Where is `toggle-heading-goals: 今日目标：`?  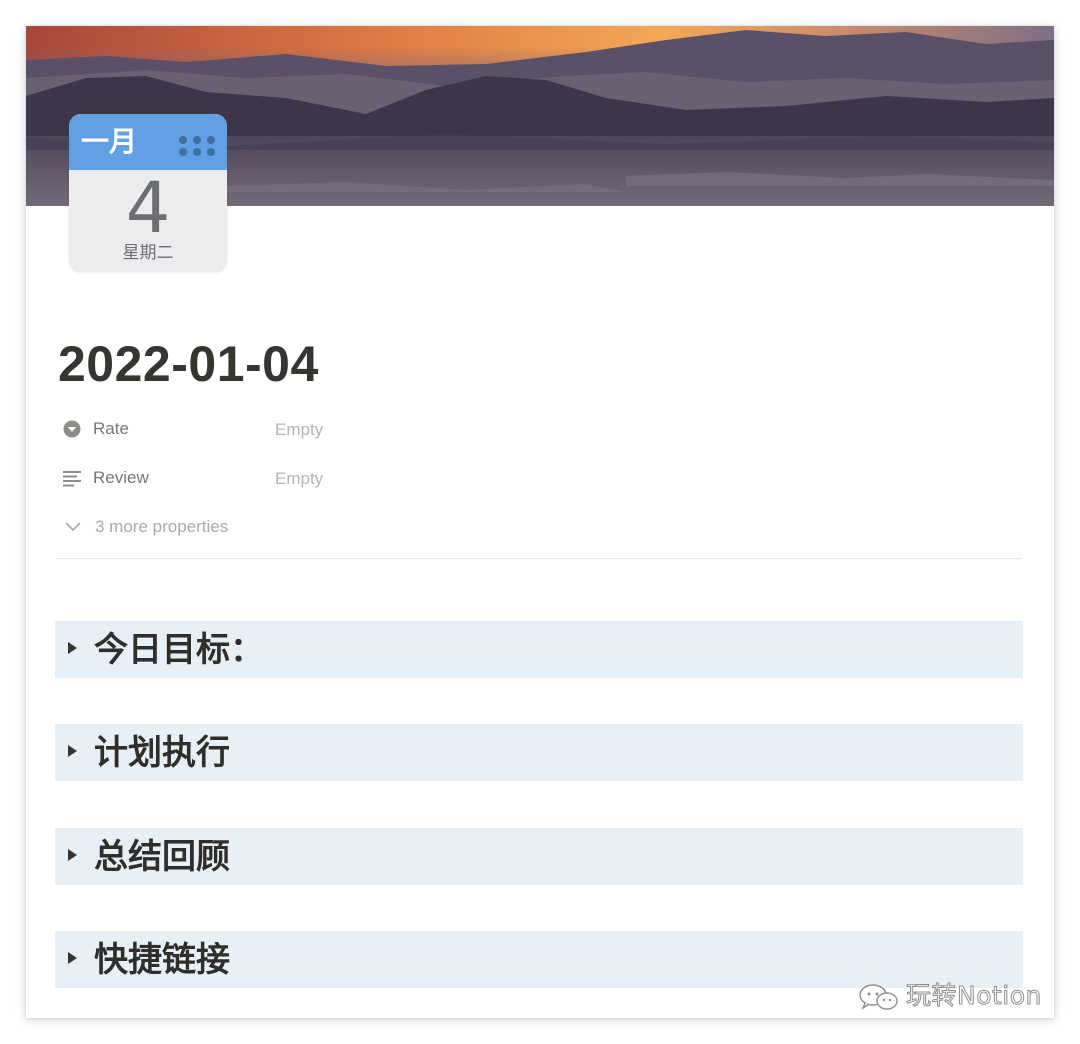
toggle-heading-goals: 今日目标： is located at coordinates (539, 649).